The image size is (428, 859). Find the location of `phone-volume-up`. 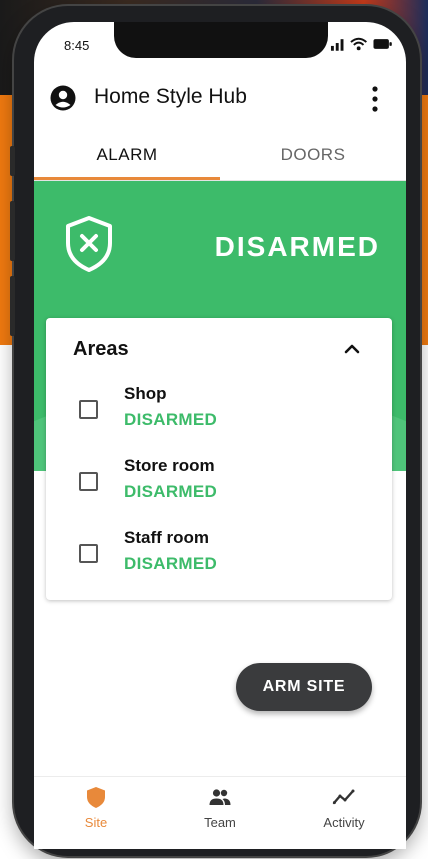

phone-volume-up is located at coordinates (12, 231).